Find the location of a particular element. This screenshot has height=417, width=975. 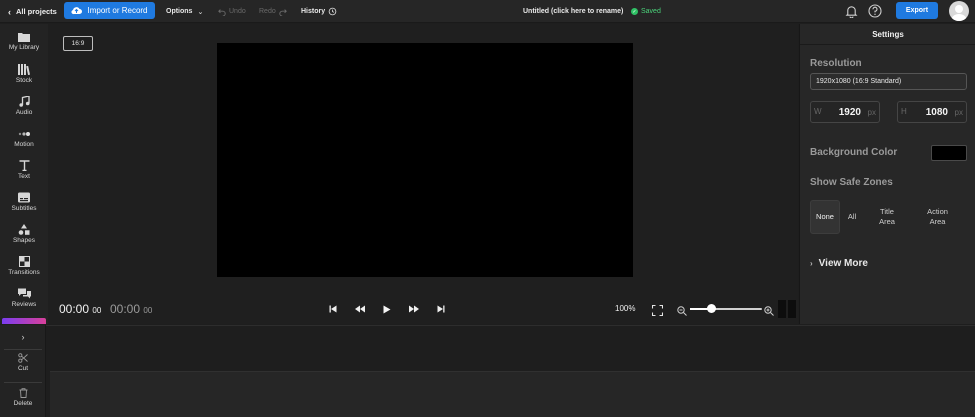

sidebar-item-transitions: Transitions is located at coordinates (24, 271).